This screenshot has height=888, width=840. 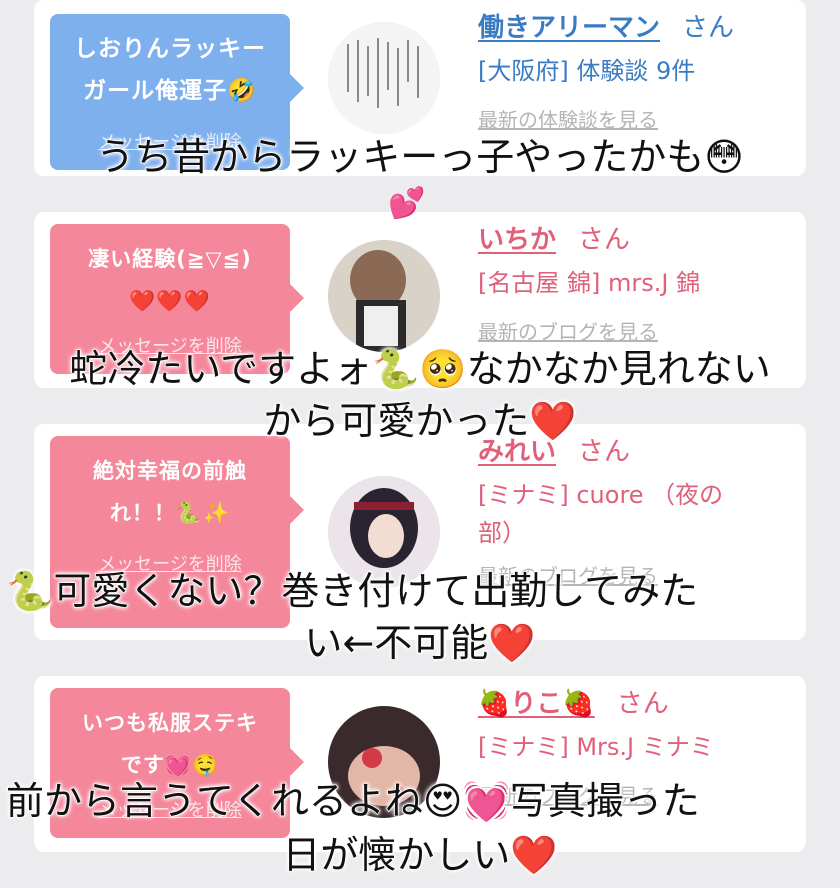 What do you see at coordinates (517, 240) in the screenshot?
I see `sender-name-link: いちか` at bounding box center [517, 240].